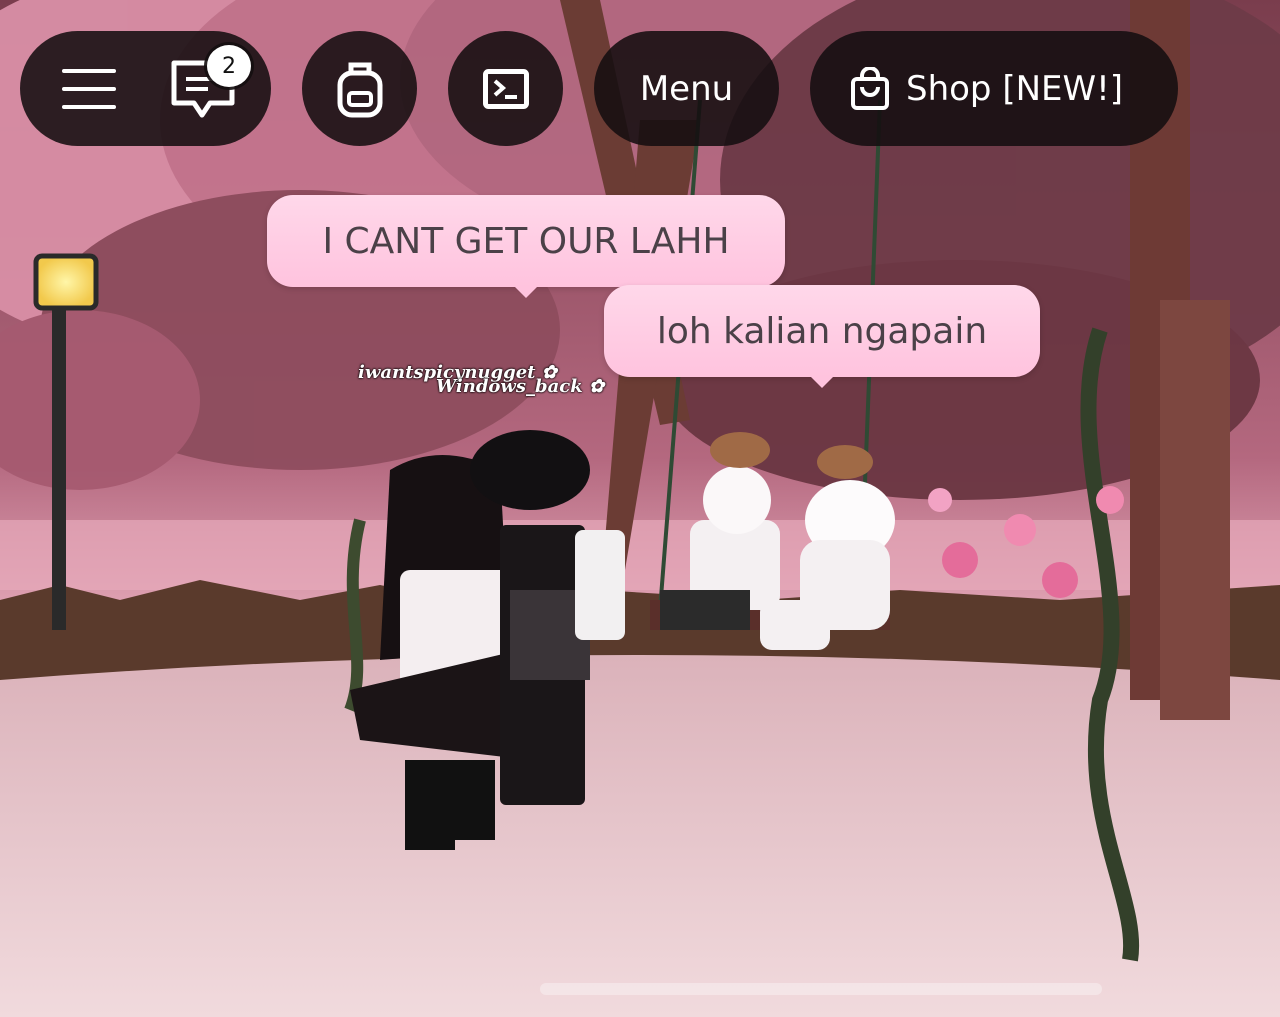 The image size is (1280, 1017). What do you see at coordinates (66, 282) in the screenshot?
I see `lamp-light` at bounding box center [66, 282].